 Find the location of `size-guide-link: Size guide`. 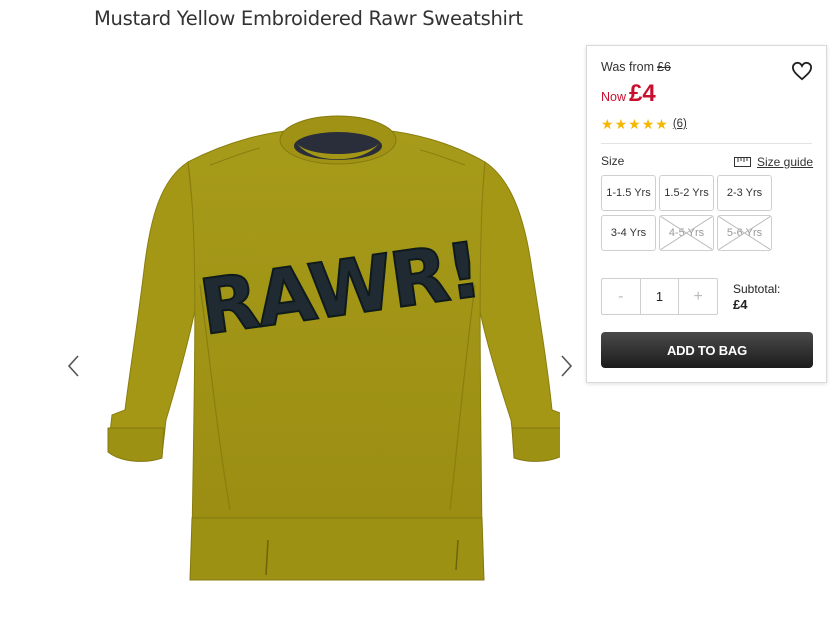

size-guide-link: Size guide is located at coordinates (773, 162).